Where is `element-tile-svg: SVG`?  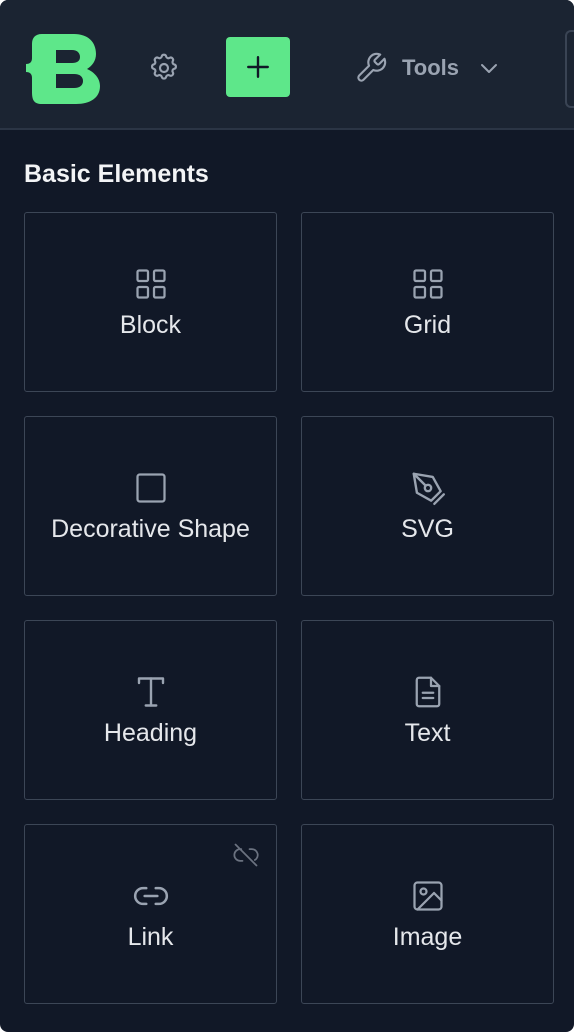
element-tile-svg: SVG is located at coordinates (427, 506).